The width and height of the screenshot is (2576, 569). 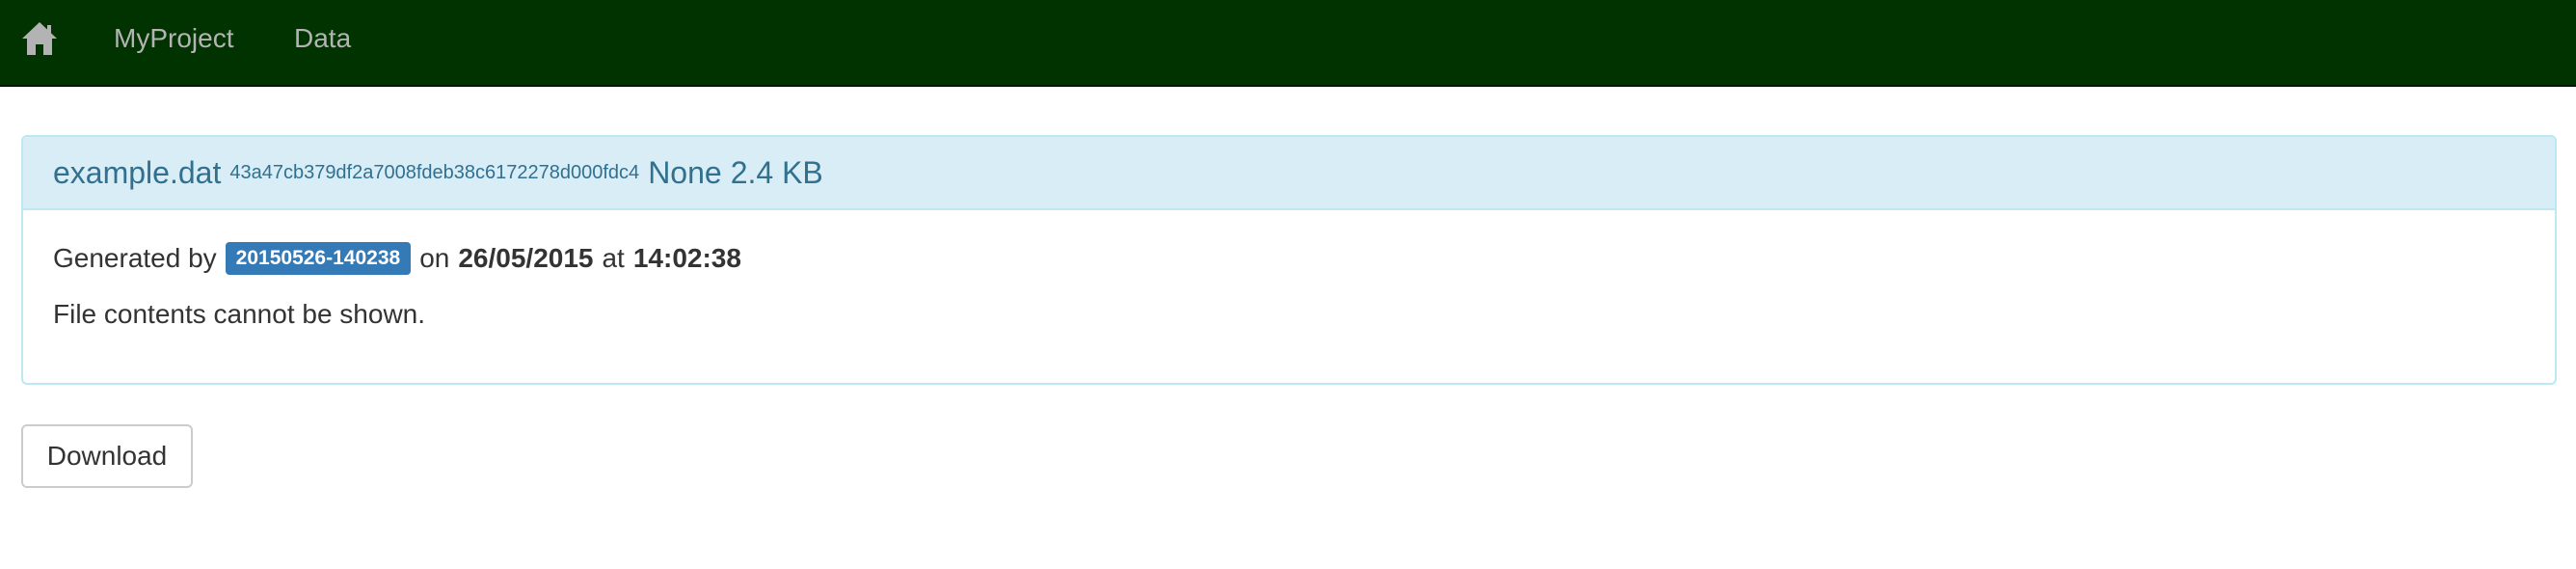 I want to click on download-button: Download, so click(x=107, y=456).